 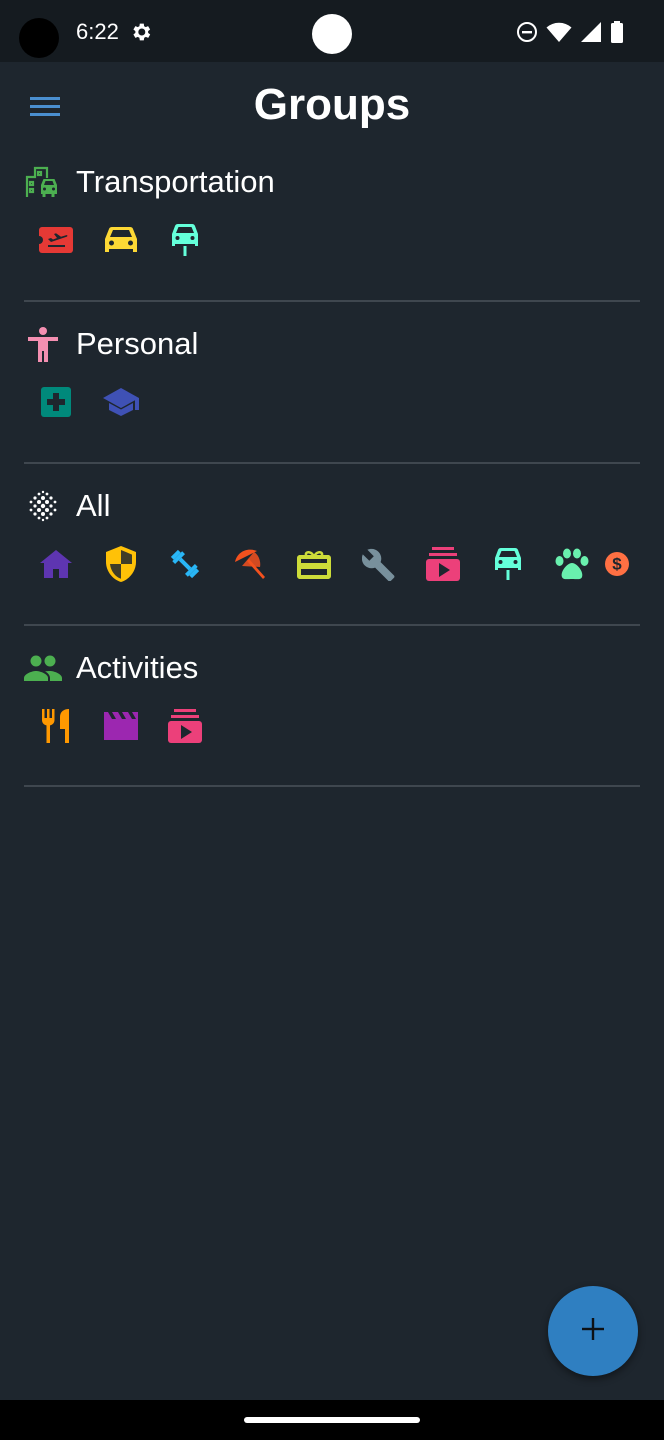 What do you see at coordinates (56, 240) in the screenshot?
I see `airplane-ticket-icon` at bounding box center [56, 240].